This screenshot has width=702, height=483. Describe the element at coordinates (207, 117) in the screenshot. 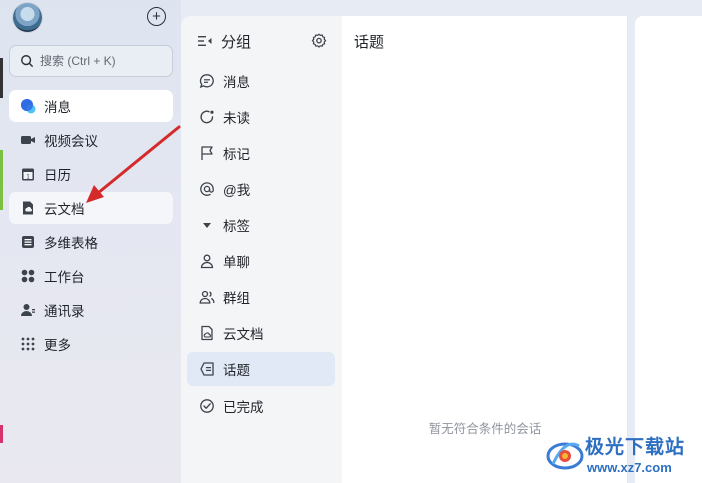

I see `unread-icon` at that location.